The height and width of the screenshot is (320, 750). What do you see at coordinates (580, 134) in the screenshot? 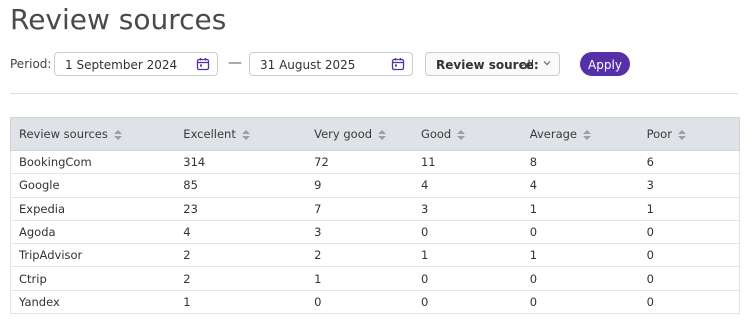
I see `column-header: Average` at bounding box center [580, 134].